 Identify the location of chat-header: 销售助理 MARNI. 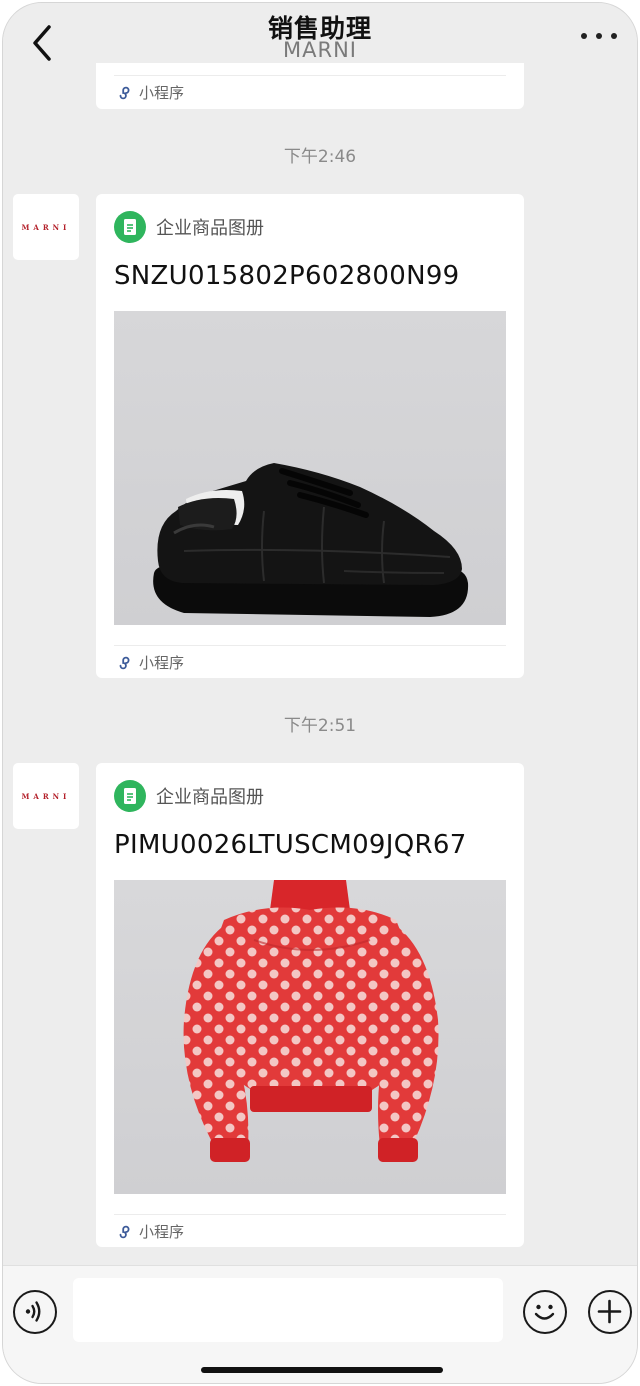
(320, 36).